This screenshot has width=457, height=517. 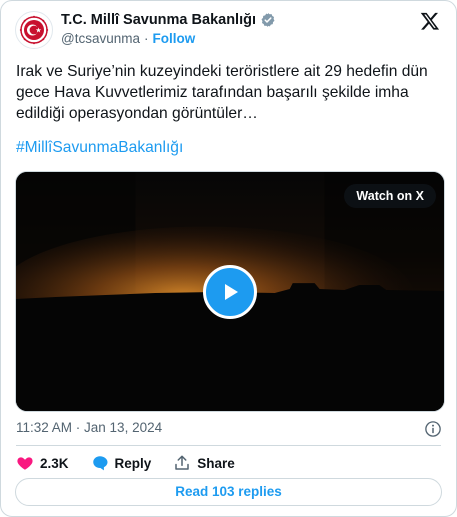 I want to click on avatar, so click(x=34, y=30).